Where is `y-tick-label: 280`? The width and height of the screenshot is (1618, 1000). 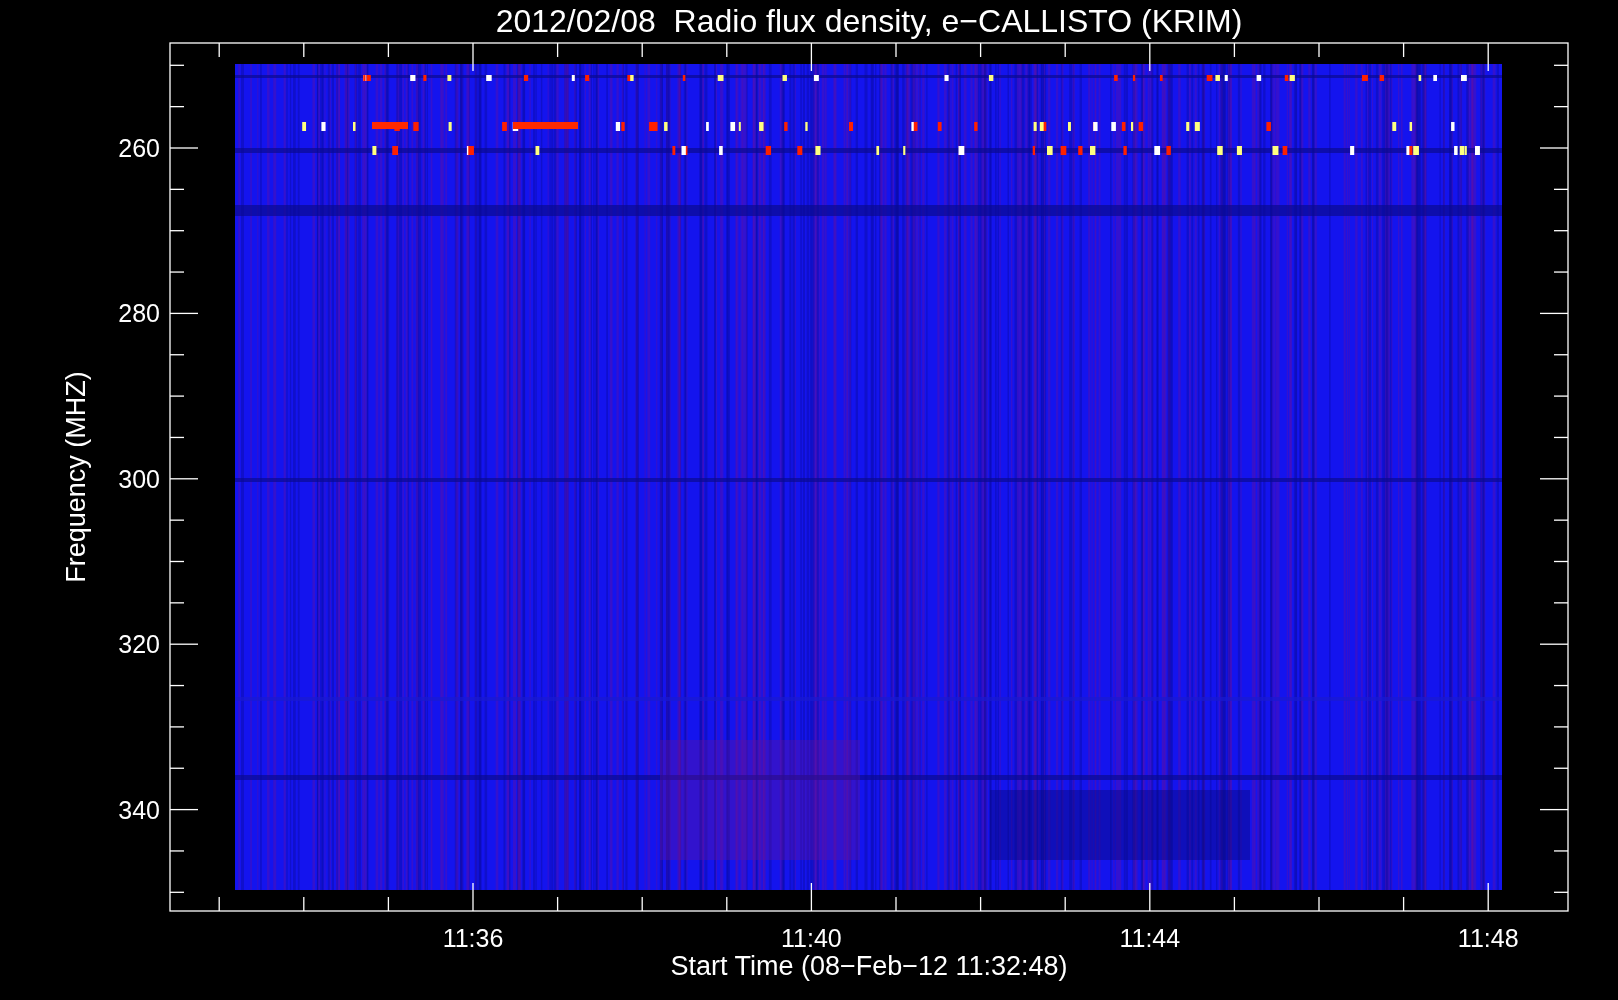
y-tick-label: 280 is located at coordinates (139, 313).